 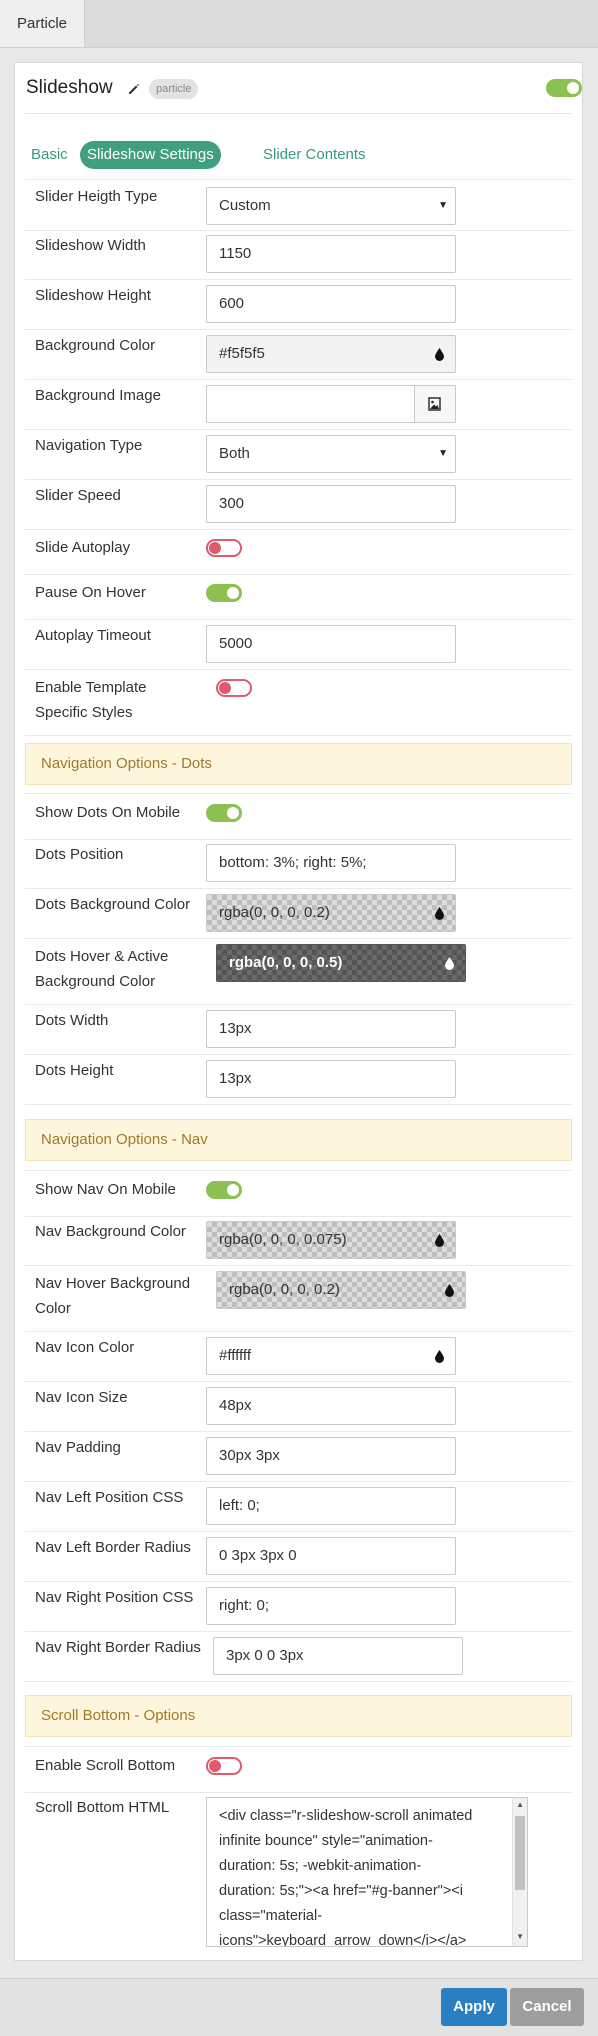 What do you see at coordinates (298, 552) in the screenshot?
I see `setting-row: Slide Autoplay` at bounding box center [298, 552].